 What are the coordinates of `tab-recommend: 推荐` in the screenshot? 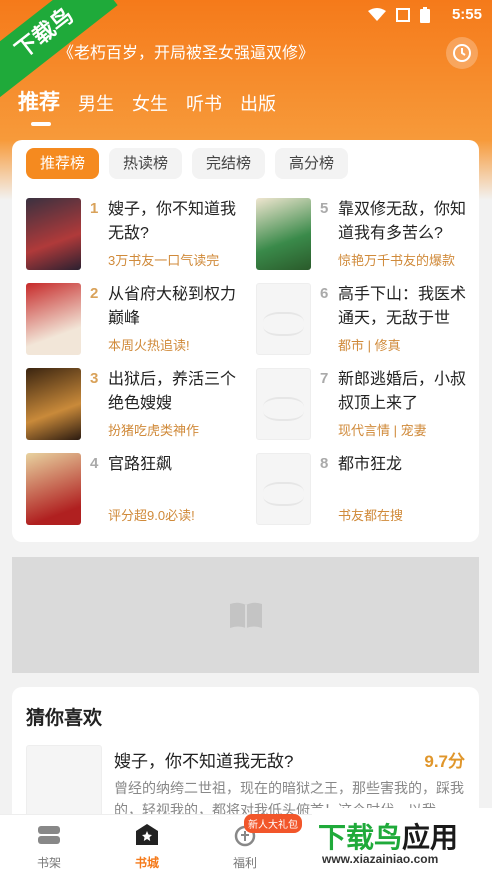 It's located at (39, 101).